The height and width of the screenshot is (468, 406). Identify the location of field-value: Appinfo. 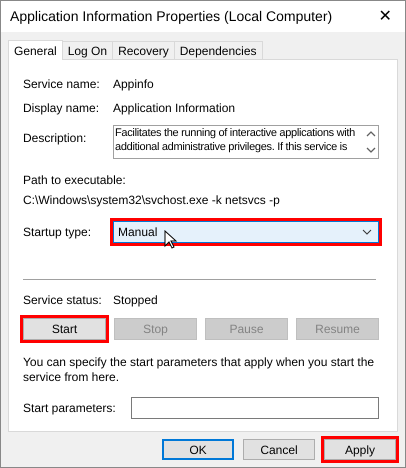
(133, 84).